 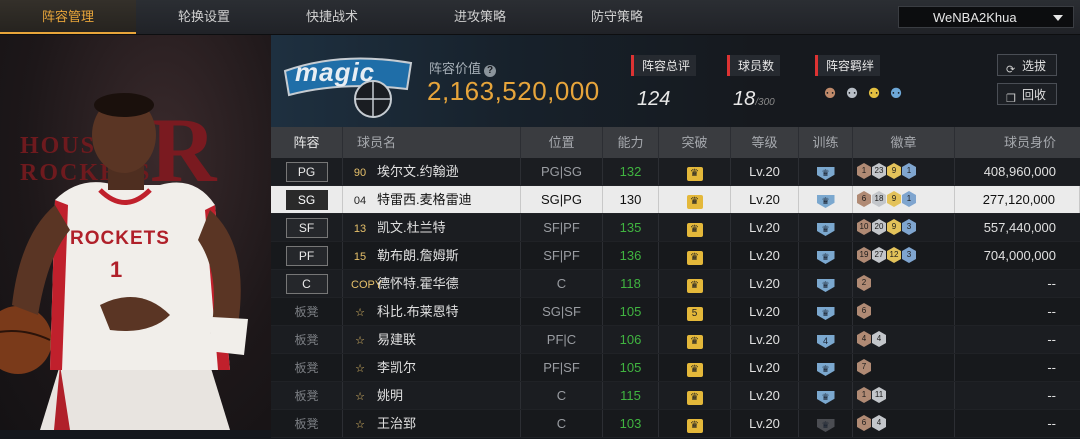 I want to click on slot-label: SG, so click(x=306, y=200).